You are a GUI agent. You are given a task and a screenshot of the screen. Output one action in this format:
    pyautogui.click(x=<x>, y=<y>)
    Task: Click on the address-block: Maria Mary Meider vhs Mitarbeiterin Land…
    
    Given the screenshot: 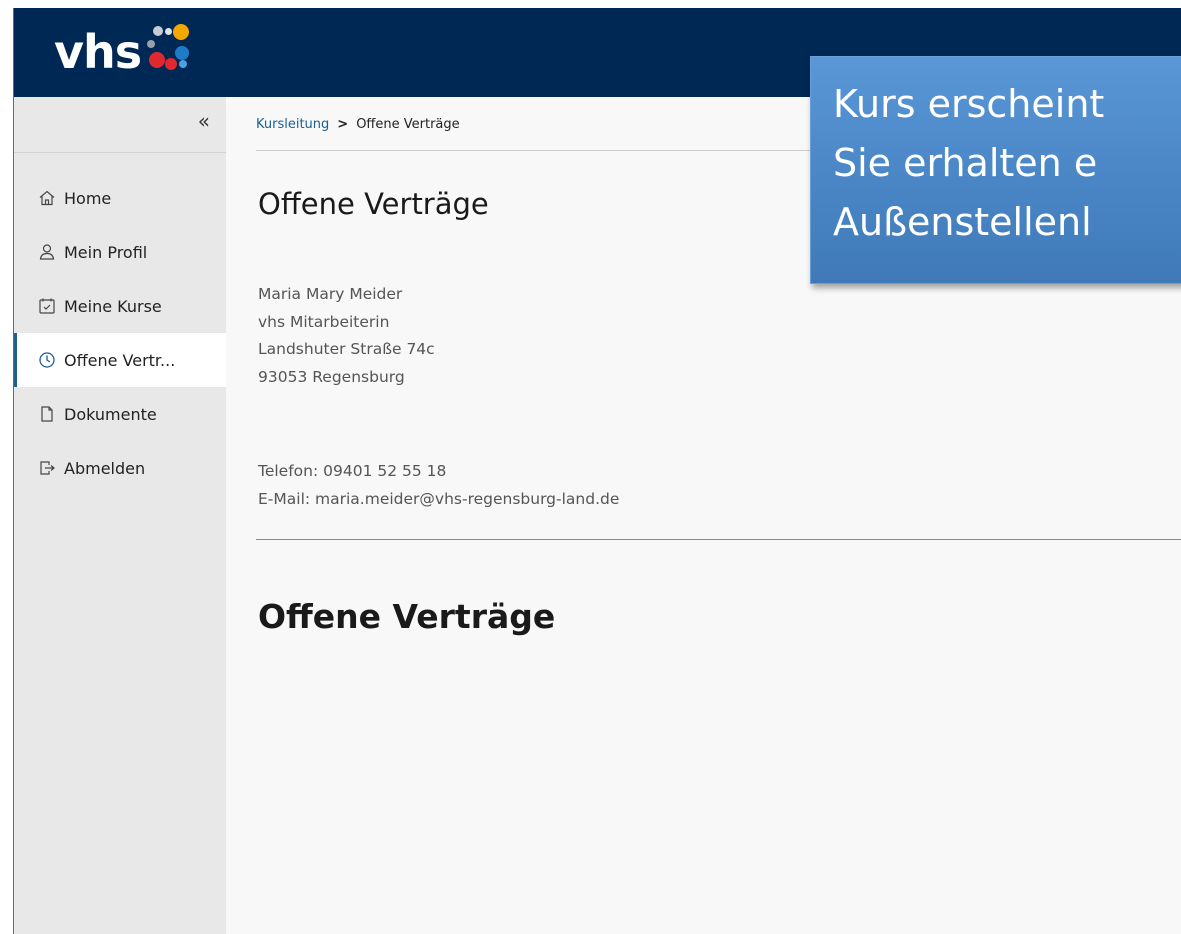 What is the action you would take?
    pyautogui.click(x=346, y=336)
    